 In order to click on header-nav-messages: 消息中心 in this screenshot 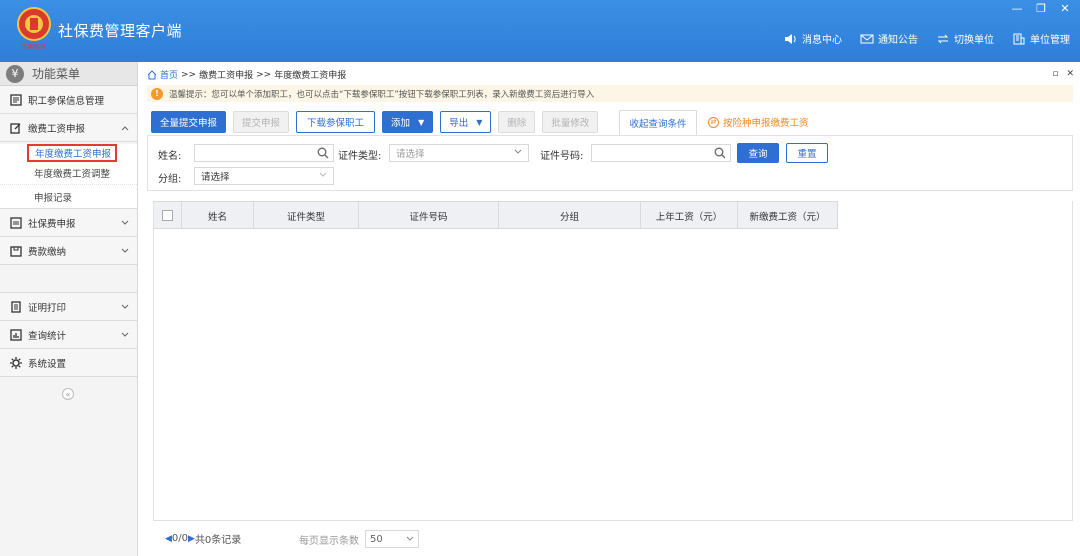, I will do `click(813, 38)`.